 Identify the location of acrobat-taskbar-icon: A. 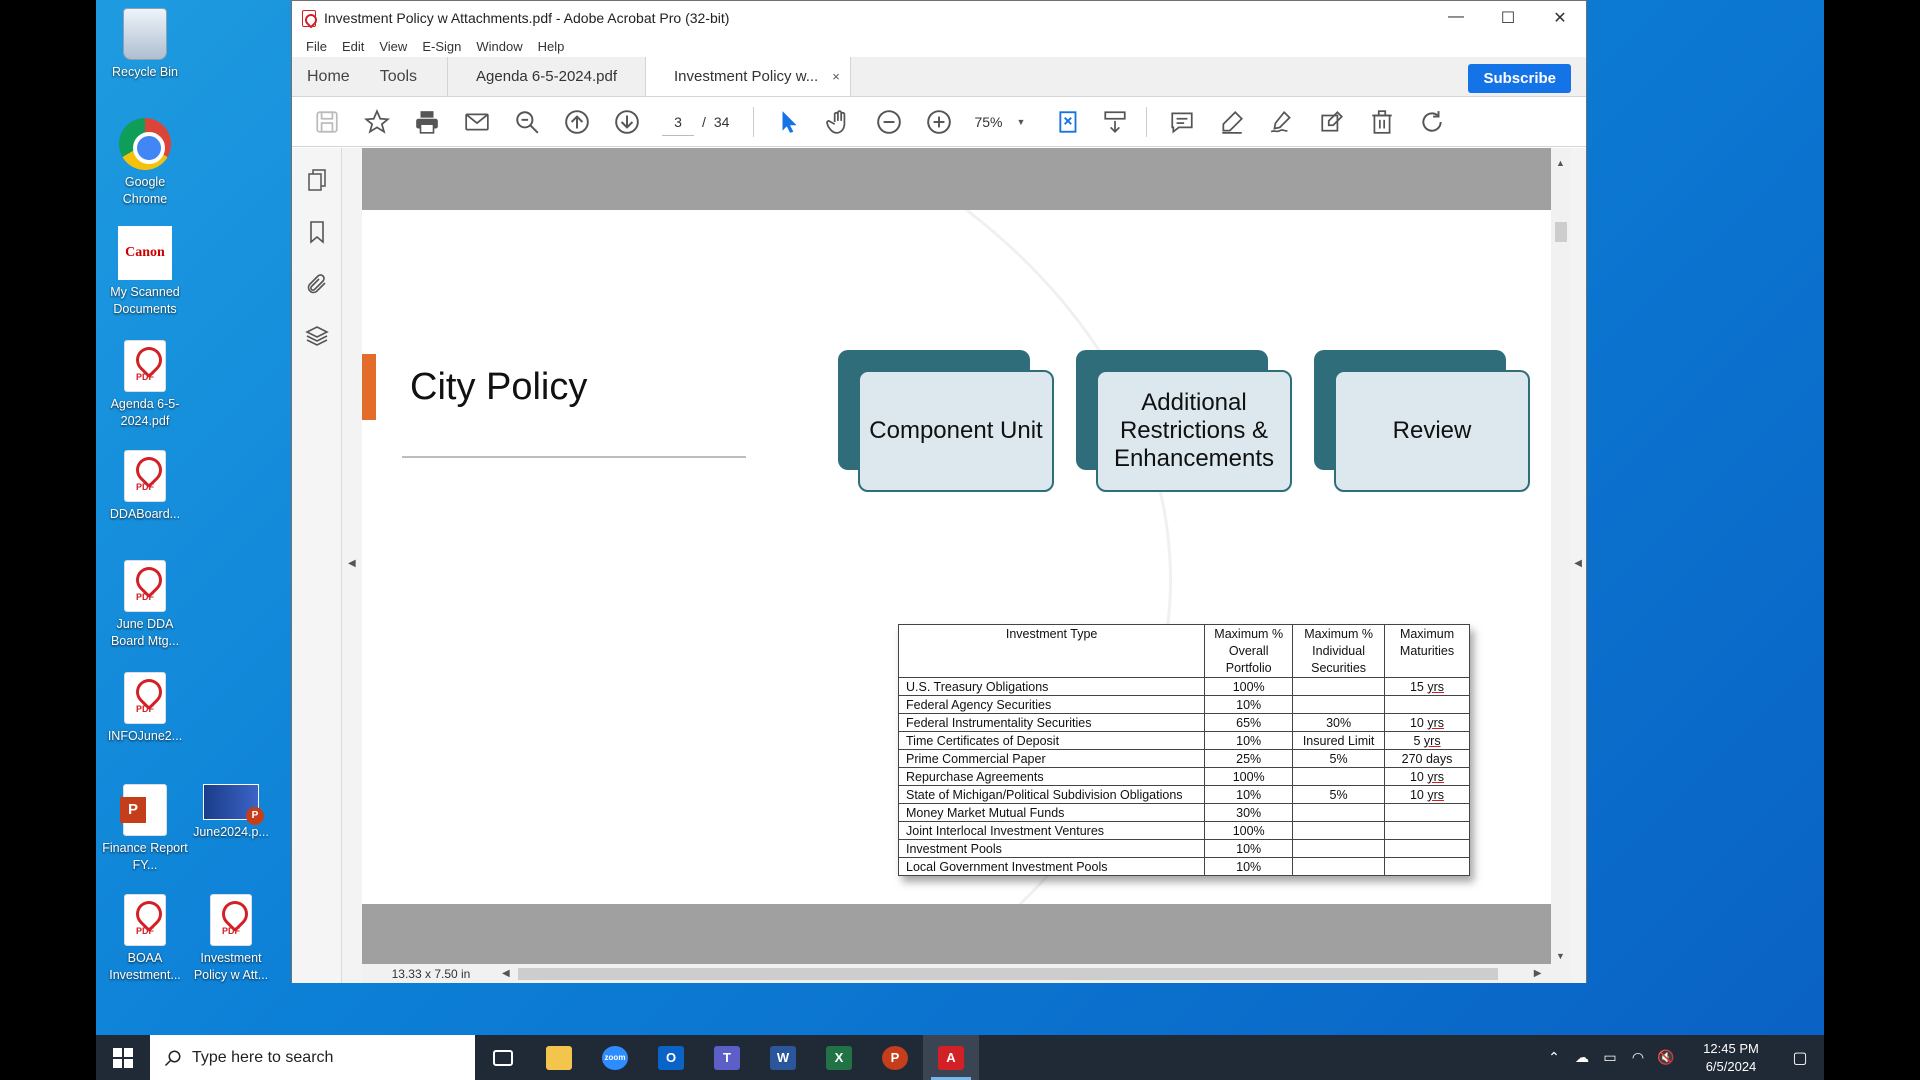
(951, 1057).